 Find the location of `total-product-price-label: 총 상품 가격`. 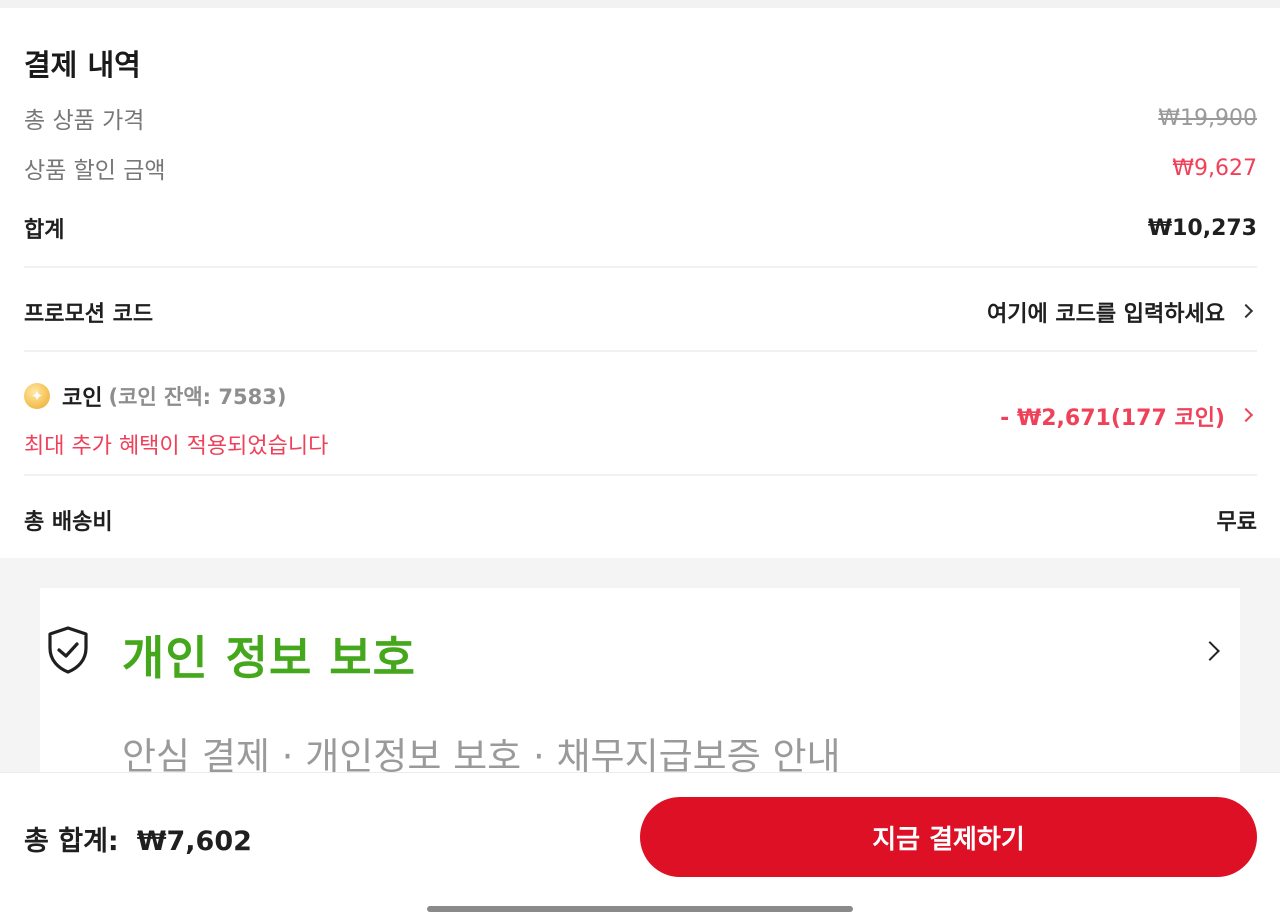

total-product-price-label: 총 상품 가격 is located at coordinates (84, 121).